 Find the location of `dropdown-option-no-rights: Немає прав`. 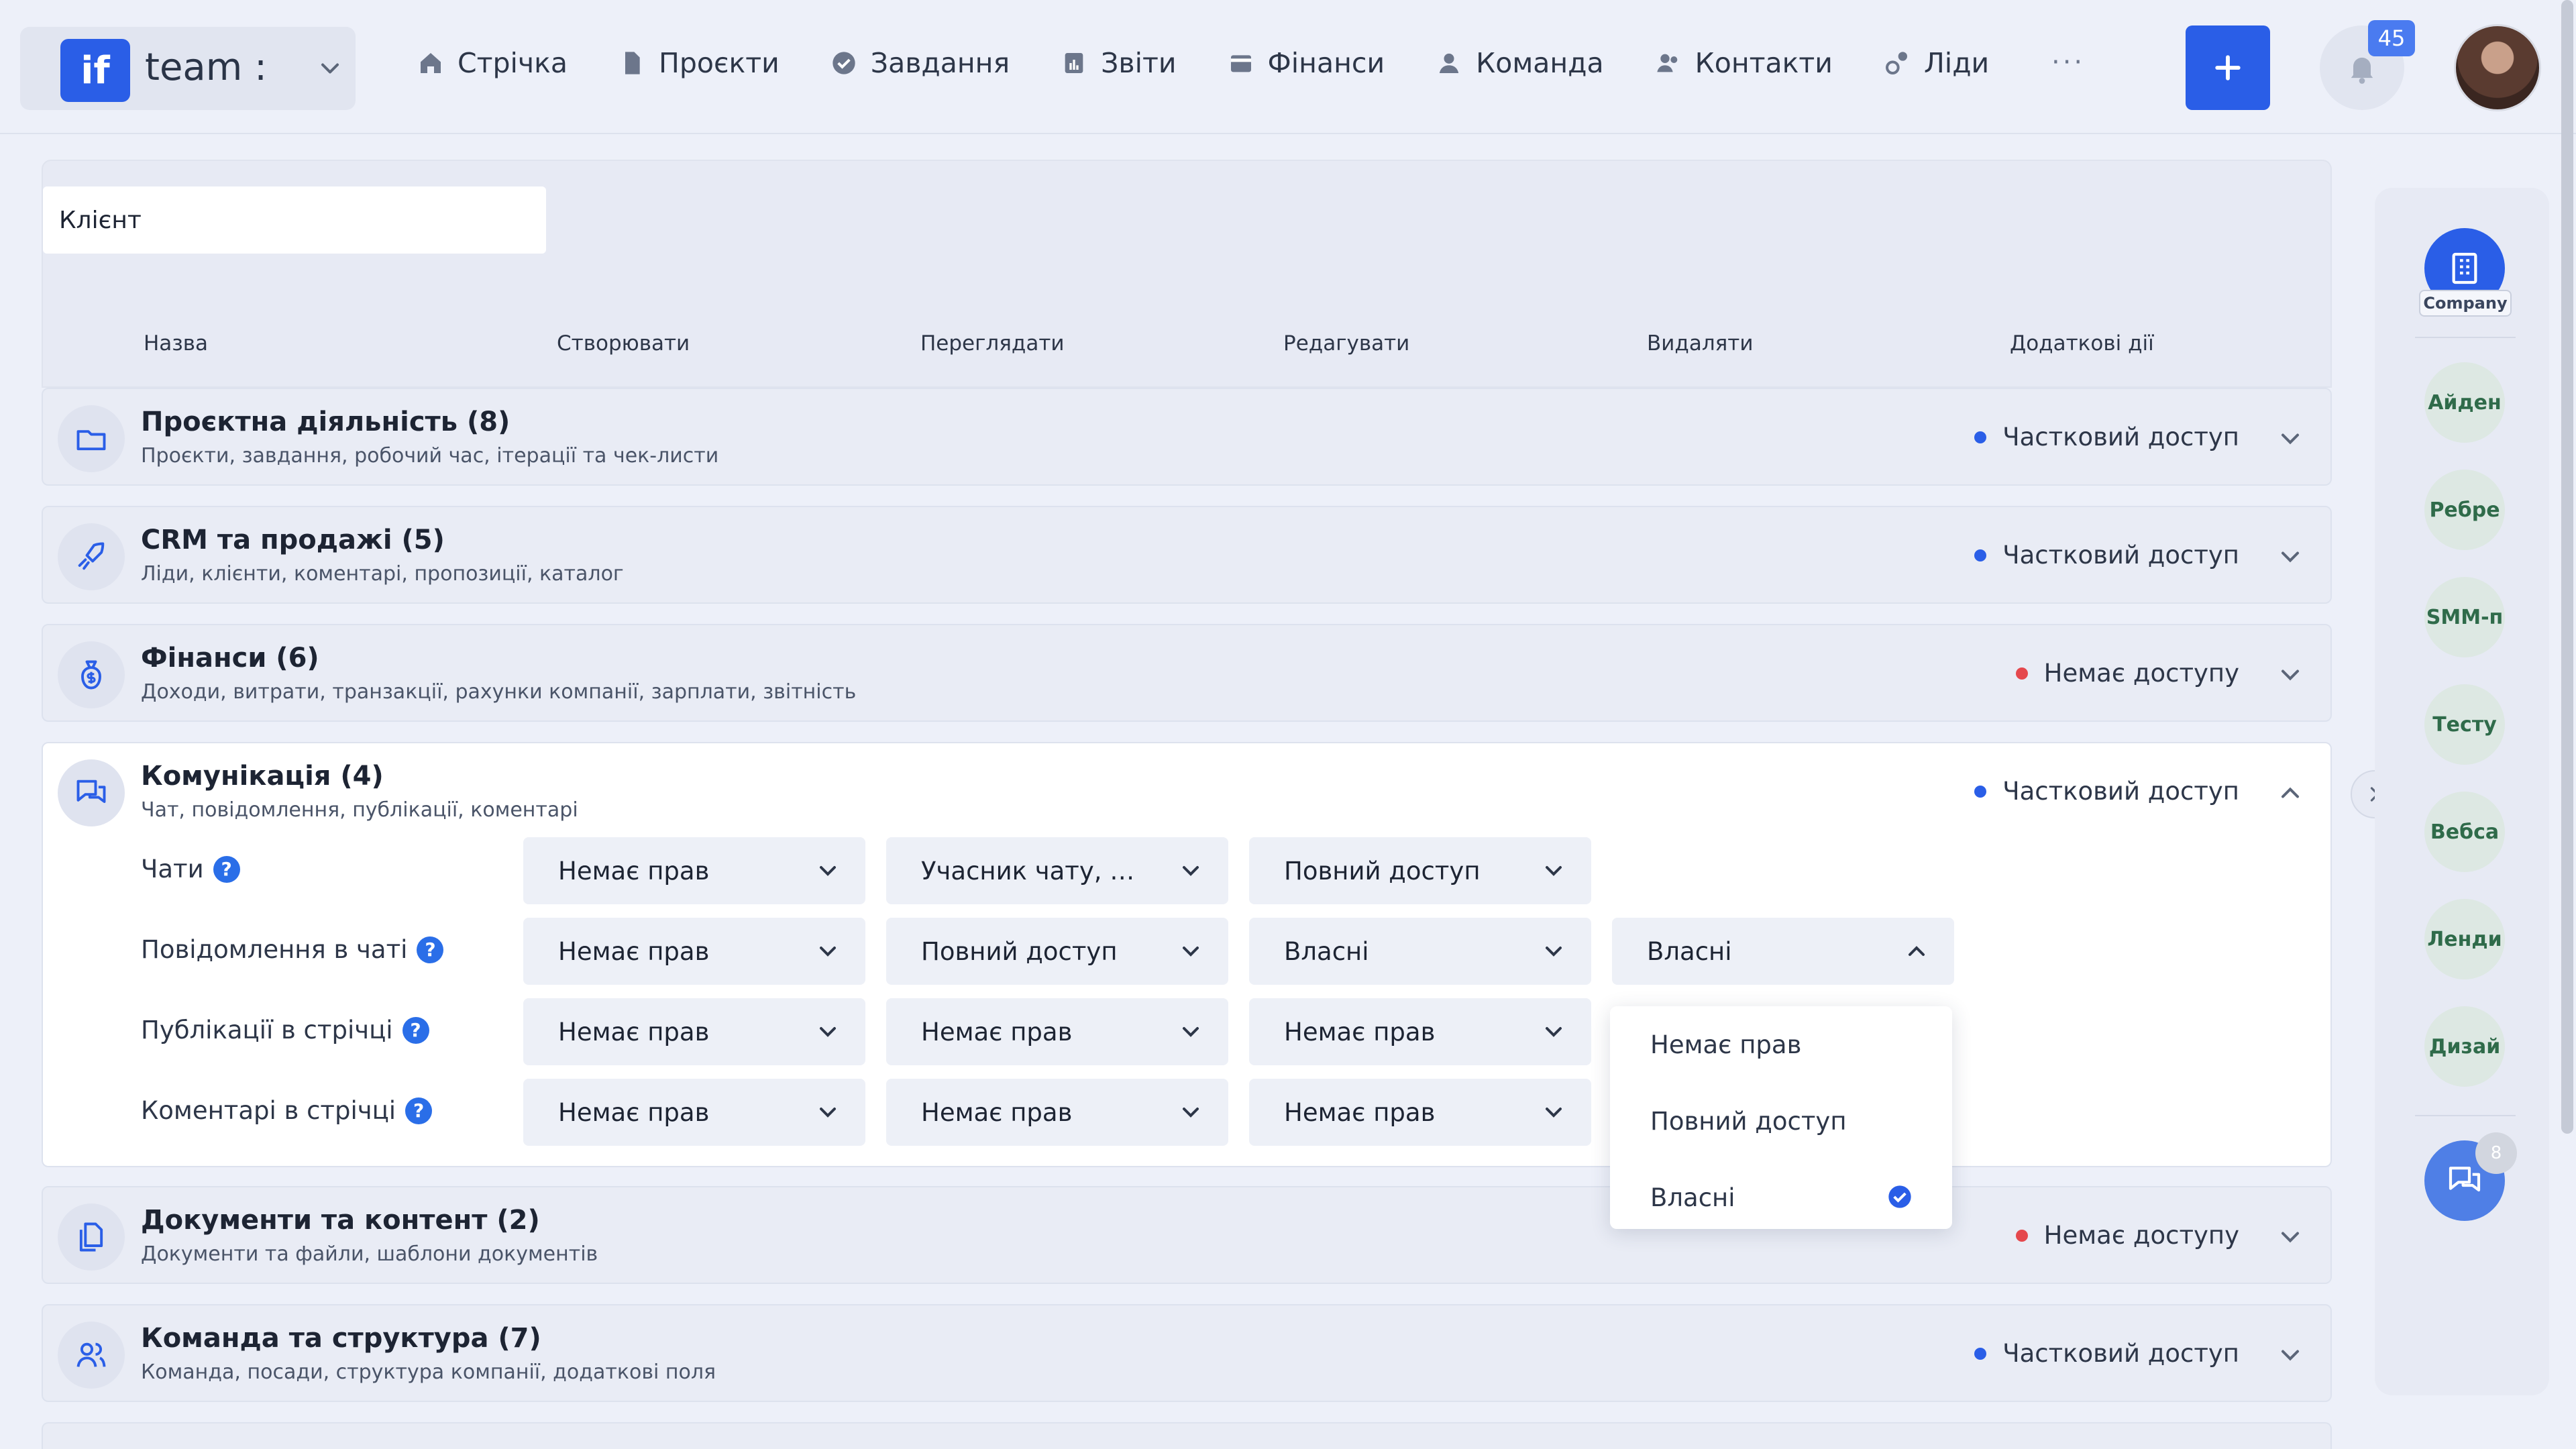

dropdown-option-no-rights: Немає прав is located at coordinates (1725, 1044).